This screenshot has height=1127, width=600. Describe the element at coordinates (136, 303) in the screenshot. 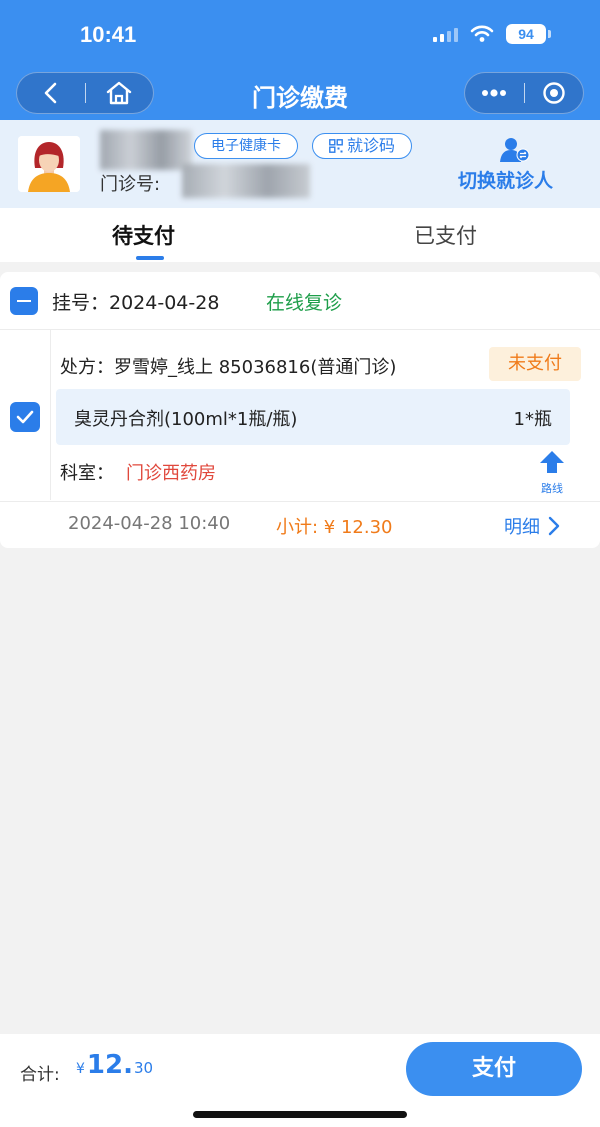

I see `registration-date: 挂号：2024-04-28` at that location.